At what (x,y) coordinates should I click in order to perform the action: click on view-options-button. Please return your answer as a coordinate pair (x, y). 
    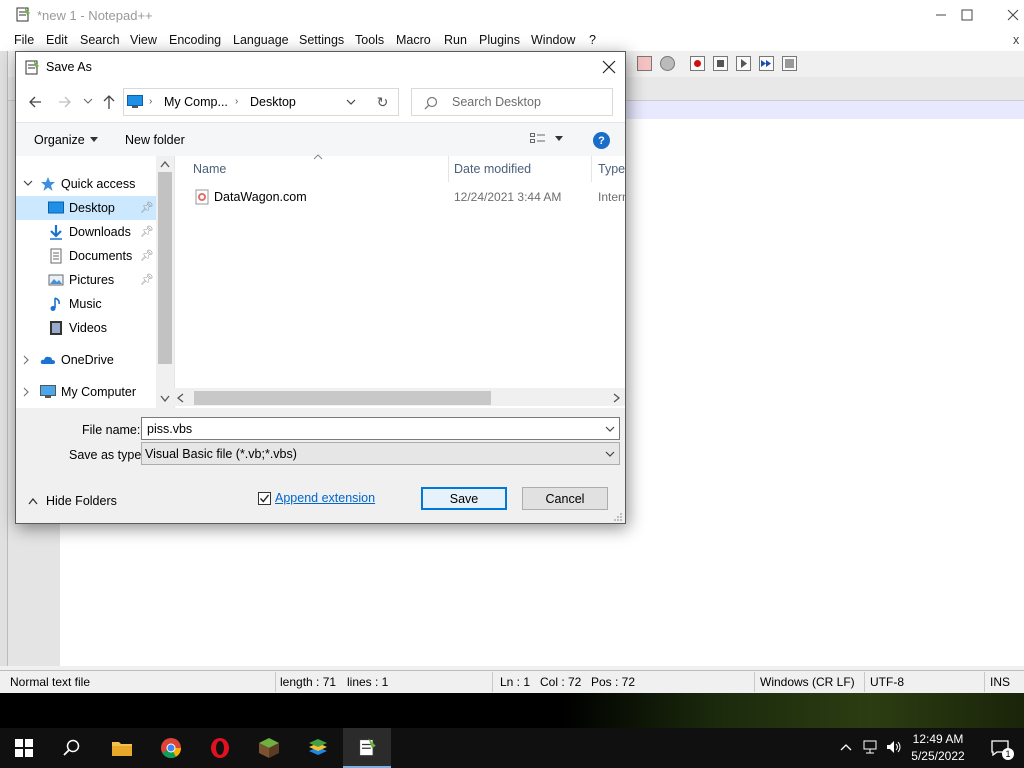
    Looking at the image, I should click on (546, 139).